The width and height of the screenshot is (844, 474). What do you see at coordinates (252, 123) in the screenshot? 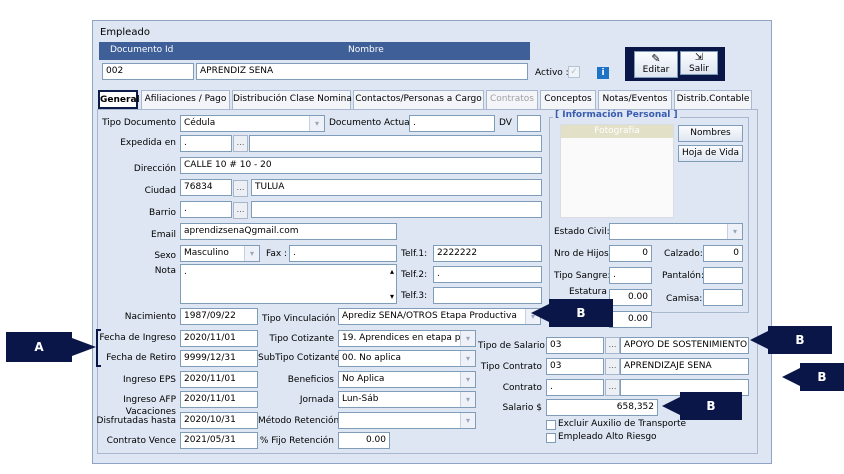
I see `tipo-documento-select: Cédula ▾` at bounding box center [252, 123].